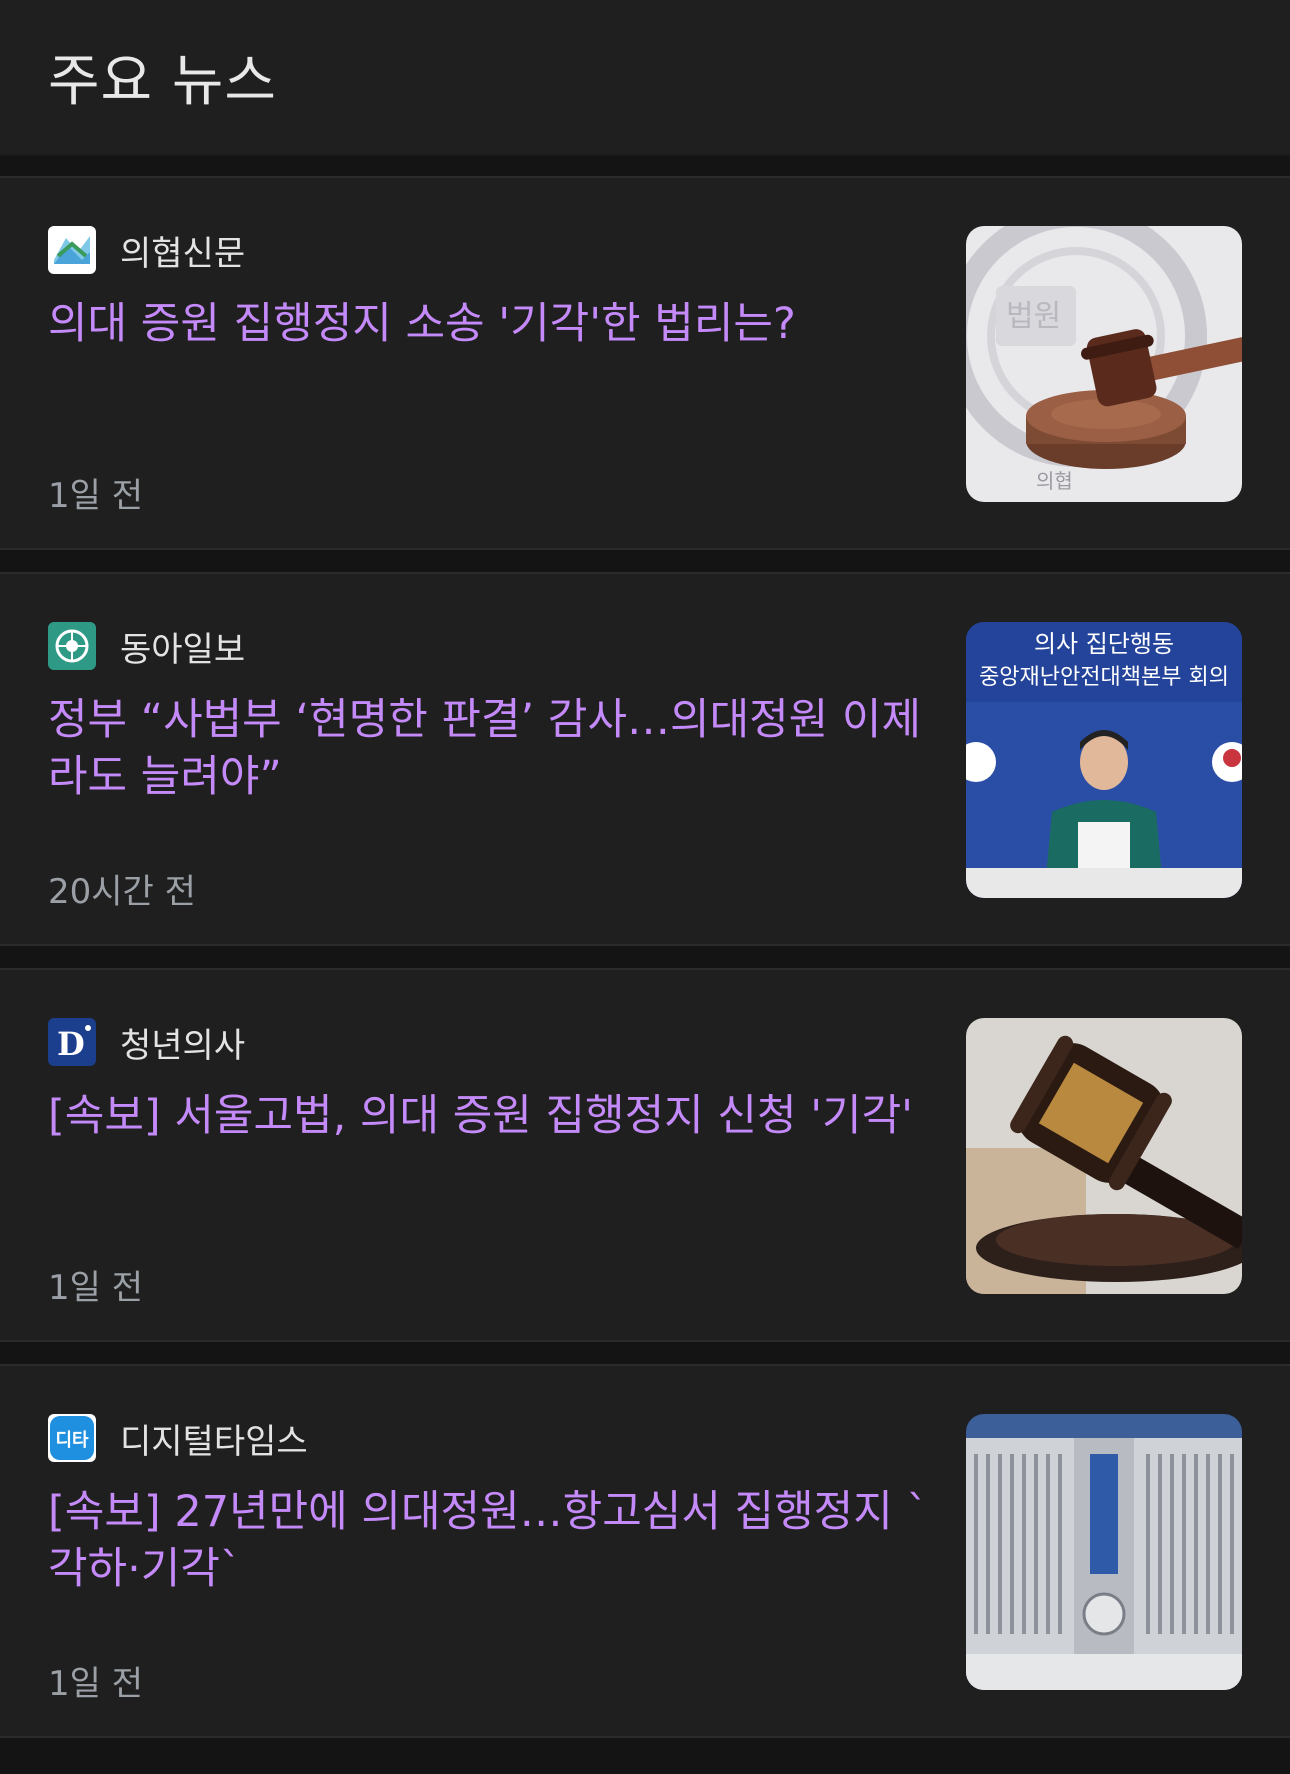 The image size is (1290, 1774). What do you see at coordinates (488, 1116) in the screenshot?
I see `headline-link: [속보] 서울고법, 의대 증원 집행정지 신청 '기각'` at bounding box center [488, 1116].